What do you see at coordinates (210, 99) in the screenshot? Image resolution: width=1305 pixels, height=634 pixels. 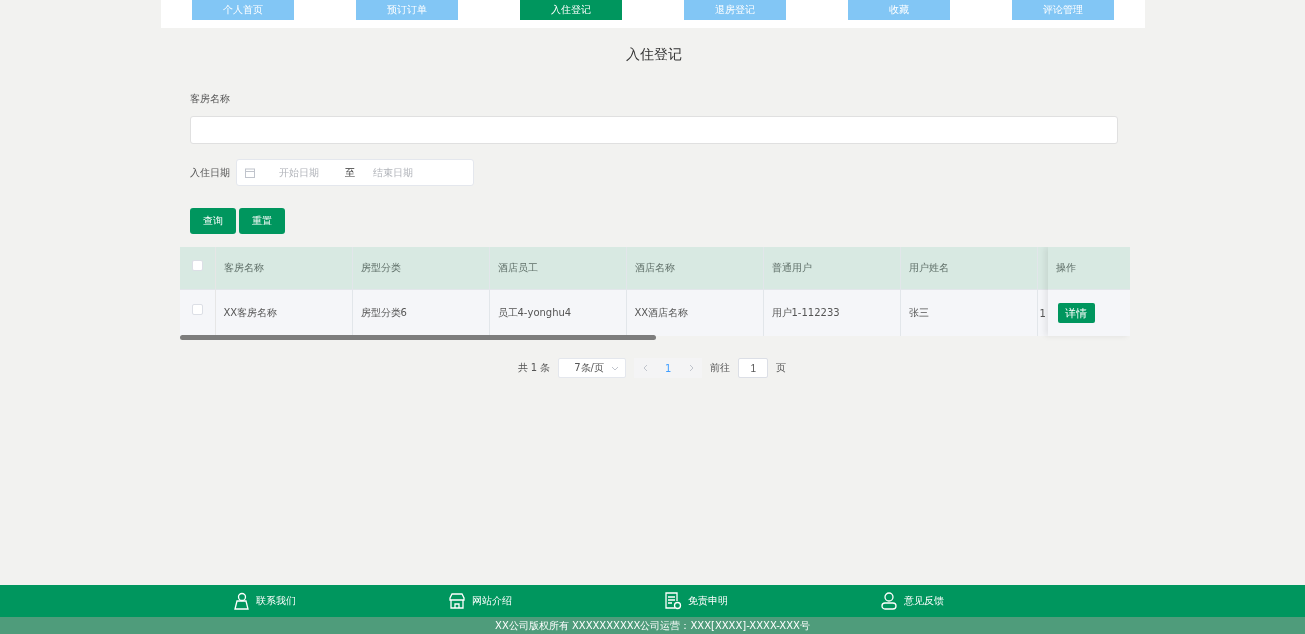 I see `field-label: 客房名称` at bounding box center [210, 99].